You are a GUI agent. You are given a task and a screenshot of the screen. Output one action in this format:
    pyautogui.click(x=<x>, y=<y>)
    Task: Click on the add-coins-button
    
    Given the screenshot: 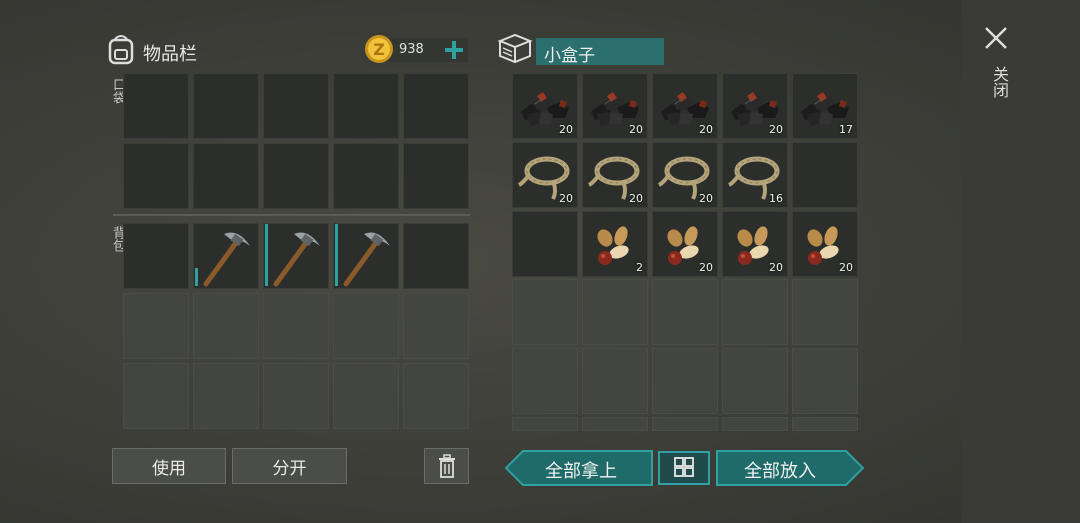 What is the action you would take?
    pyautogui.click(x=454, y=50)
    